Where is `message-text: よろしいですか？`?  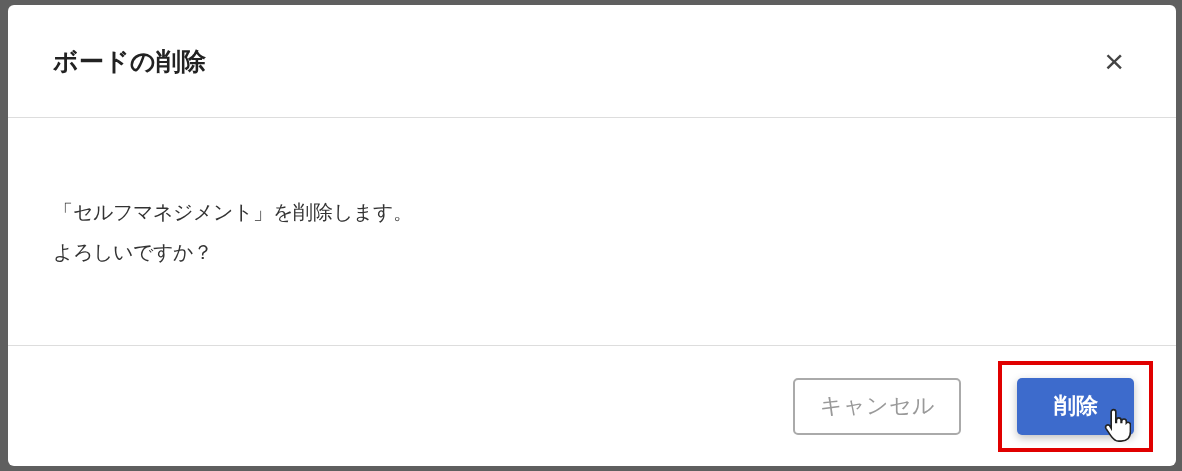
message-text: よろしいですか？ is located at coordinates (133, 252).